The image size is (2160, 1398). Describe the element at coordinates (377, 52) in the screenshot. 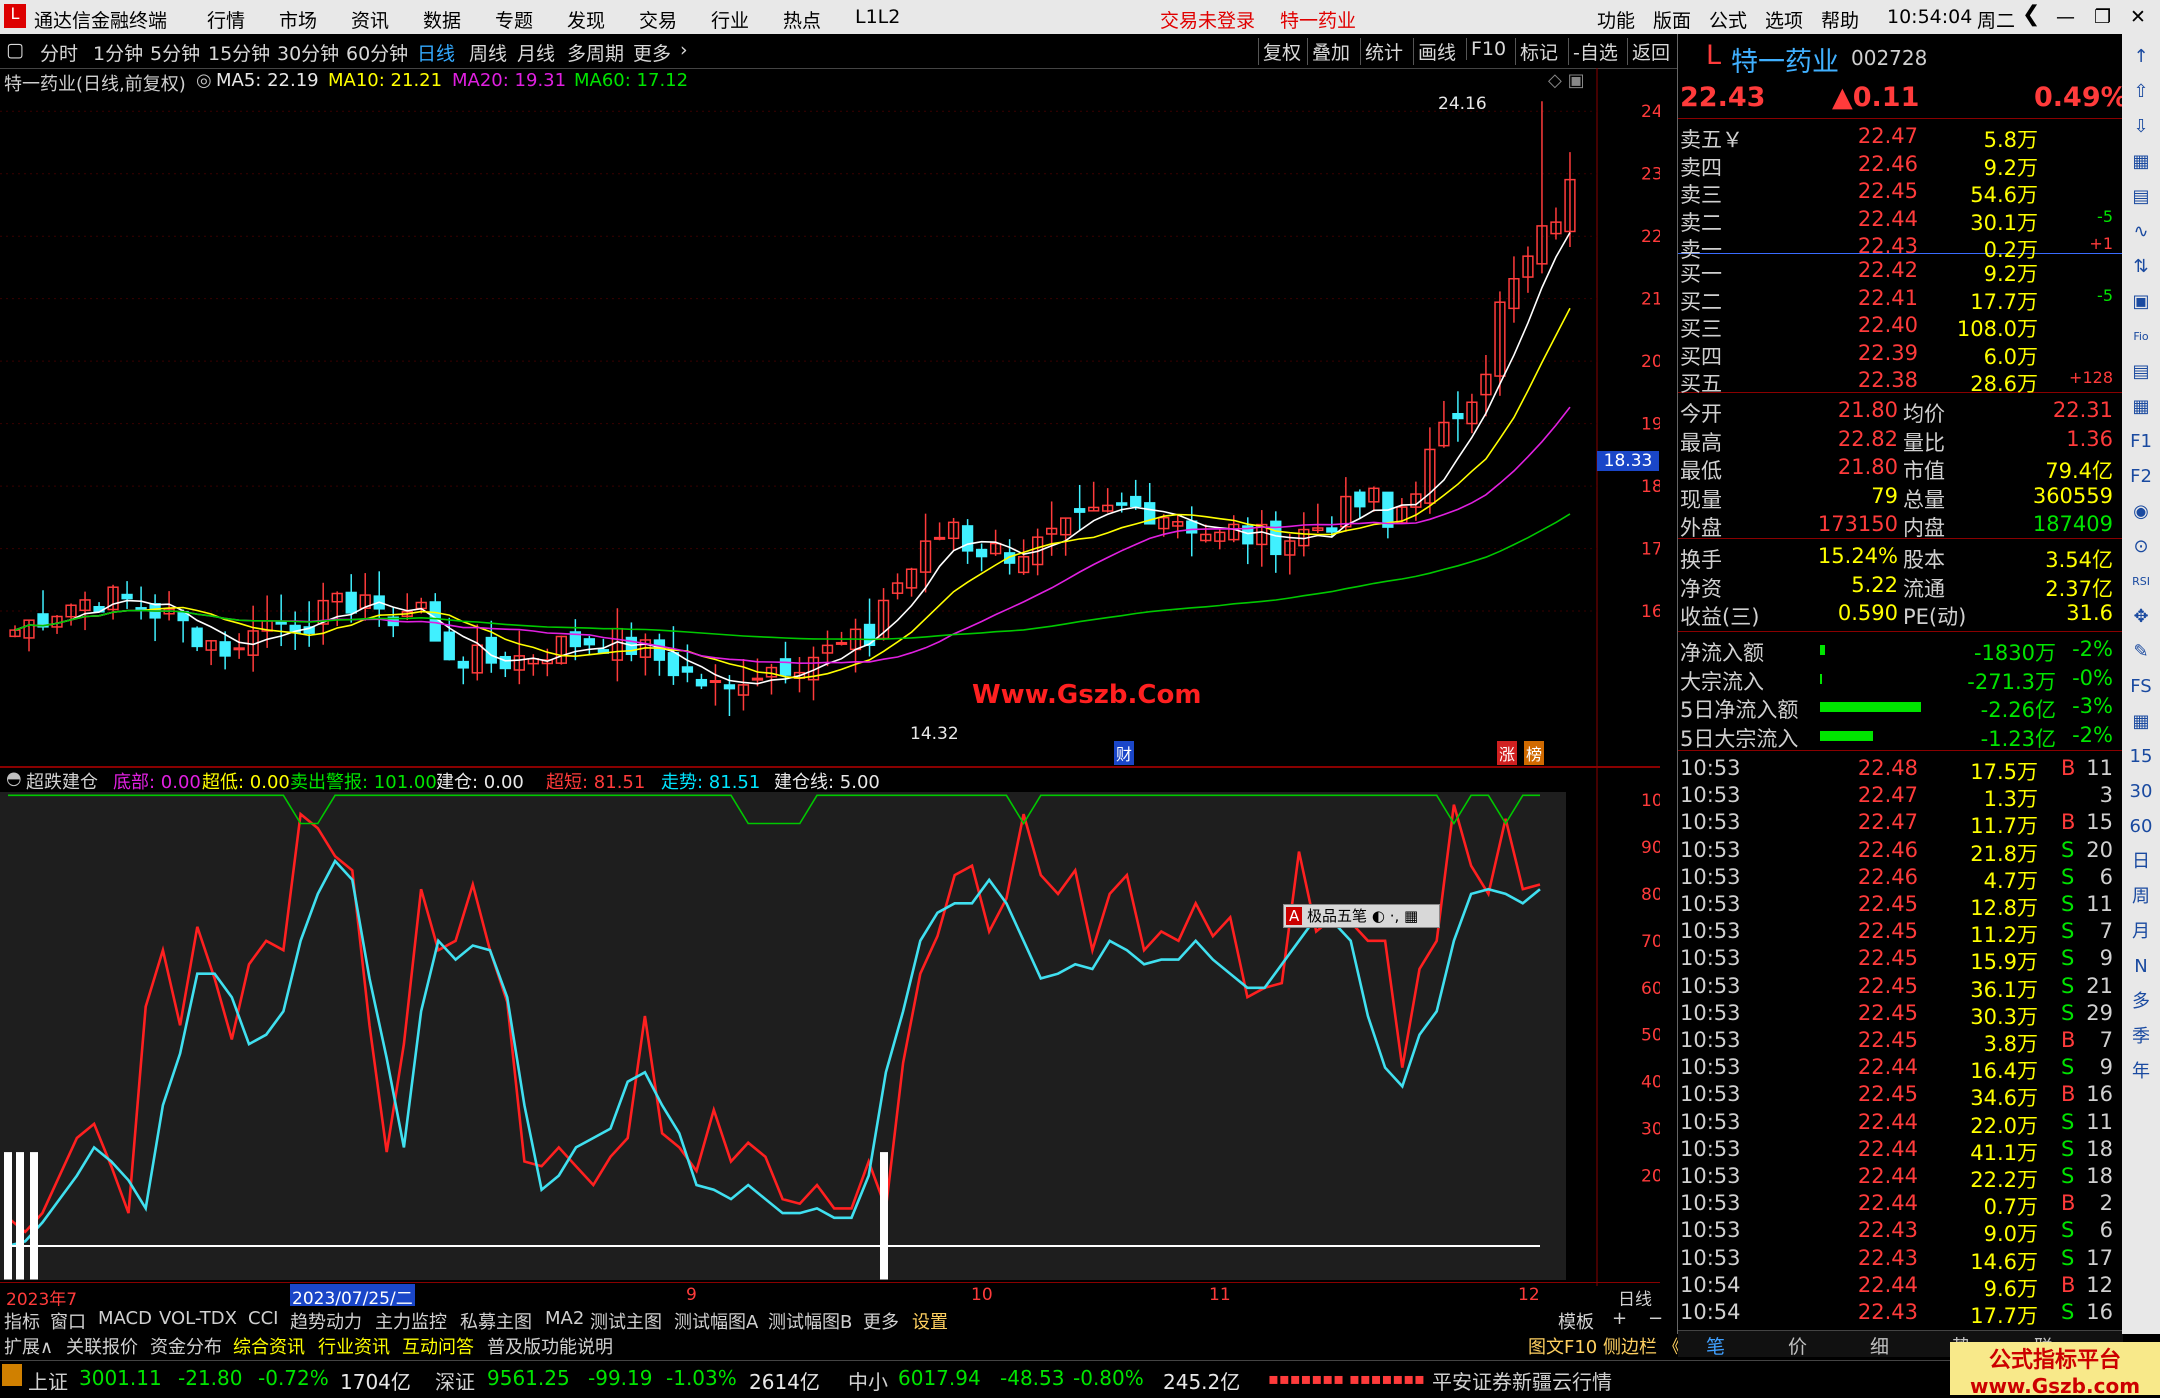

I see `tf-60min: 60分钟` at that location.